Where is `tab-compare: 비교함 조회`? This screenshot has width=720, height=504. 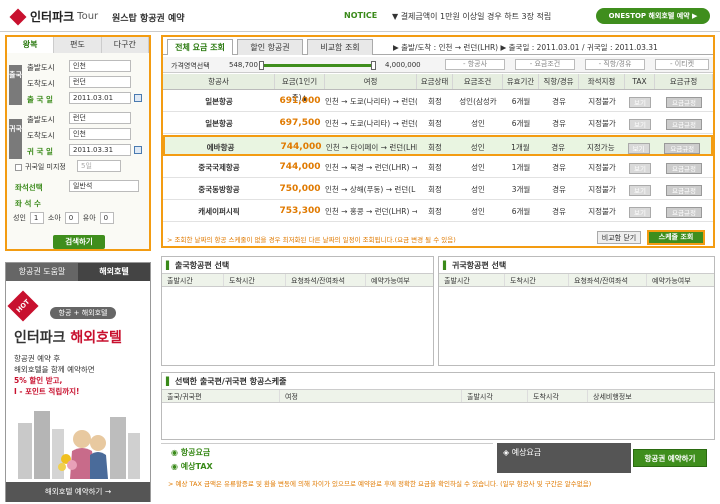
tab-compare: 비교함 조회 is located at coordinates (340, 47).